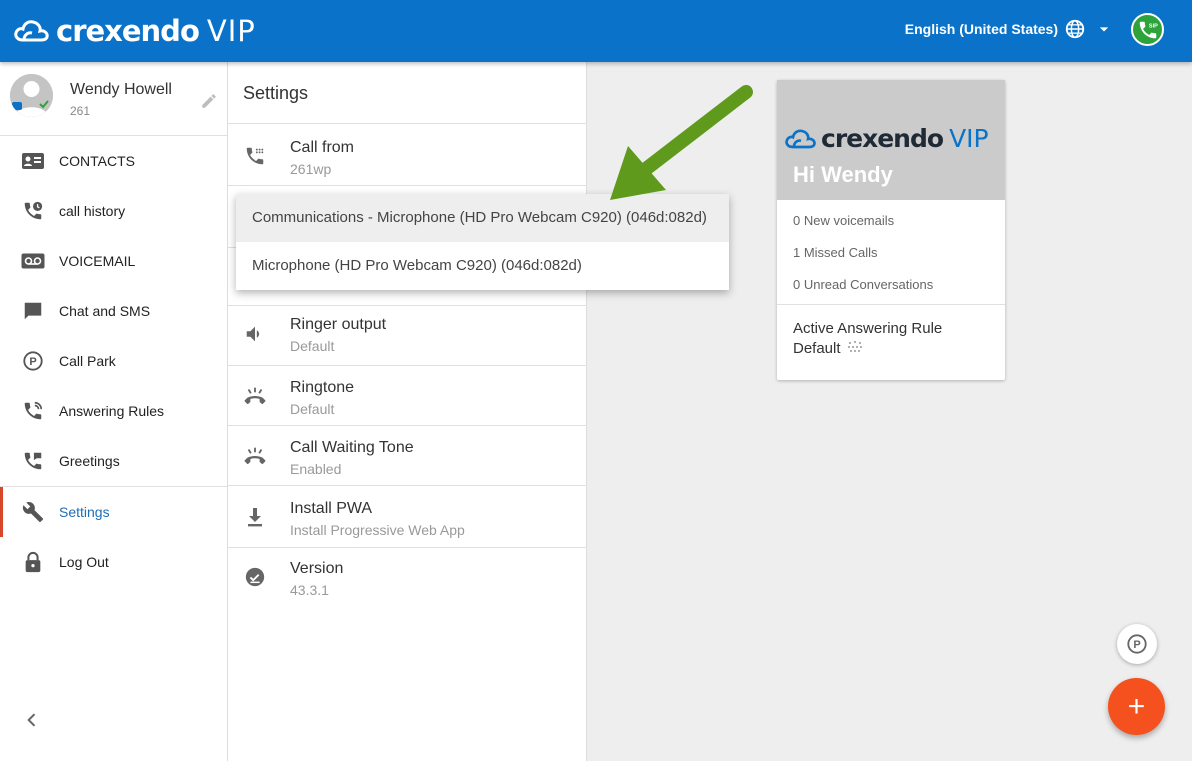 Image resolution: width=1192 pixels, height=761 pixels. What do you see at coordinates (255, 156) in the screenshot?
I see `phone-dial-icon` at bounding box center [255, 156].